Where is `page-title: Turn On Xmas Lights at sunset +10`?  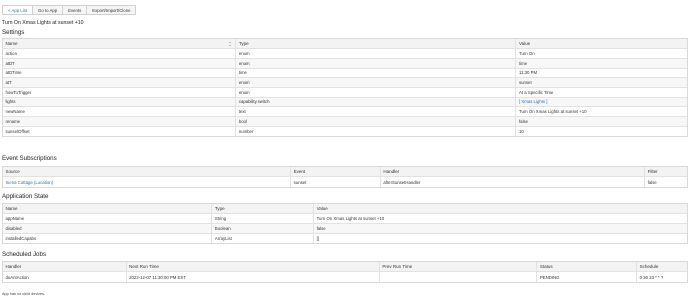
page-title: Turn On Xmas Lights at sunset +10 is located at coordinates (43, 23).